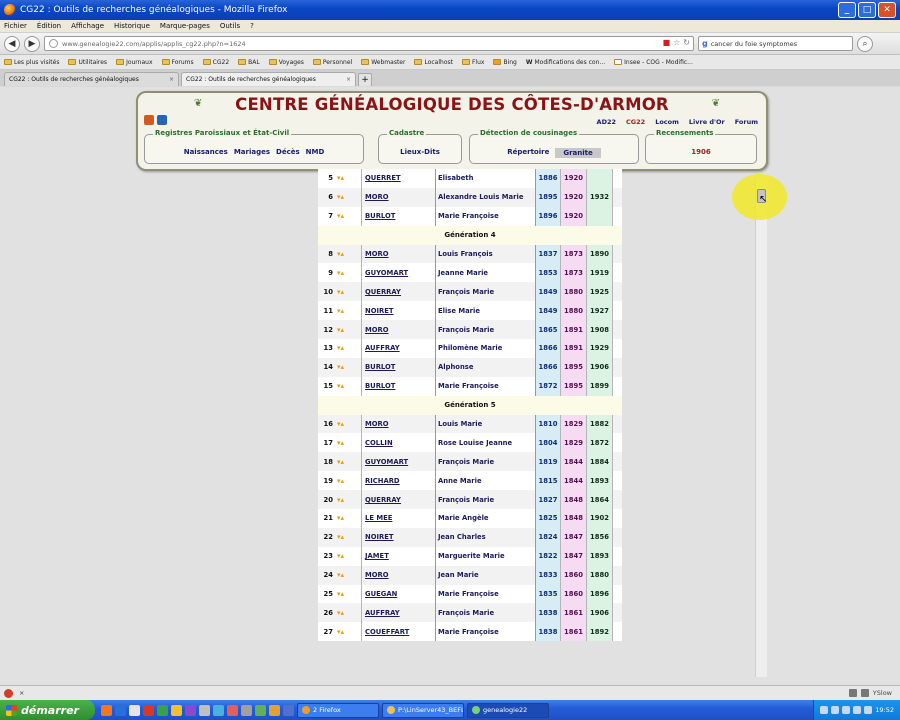  What do you see at coordinates (635, 122) in the screenshot?
I see `link-cg22: CG22` at bounding box center [635, 122].